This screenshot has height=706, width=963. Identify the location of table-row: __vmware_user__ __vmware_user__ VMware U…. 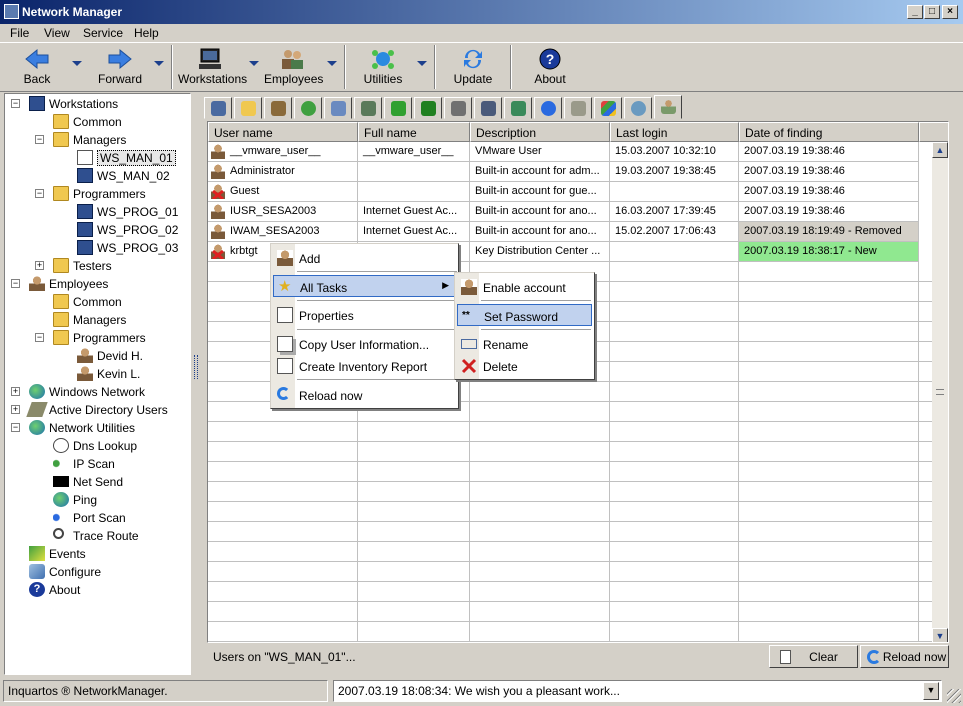
(571, 152).